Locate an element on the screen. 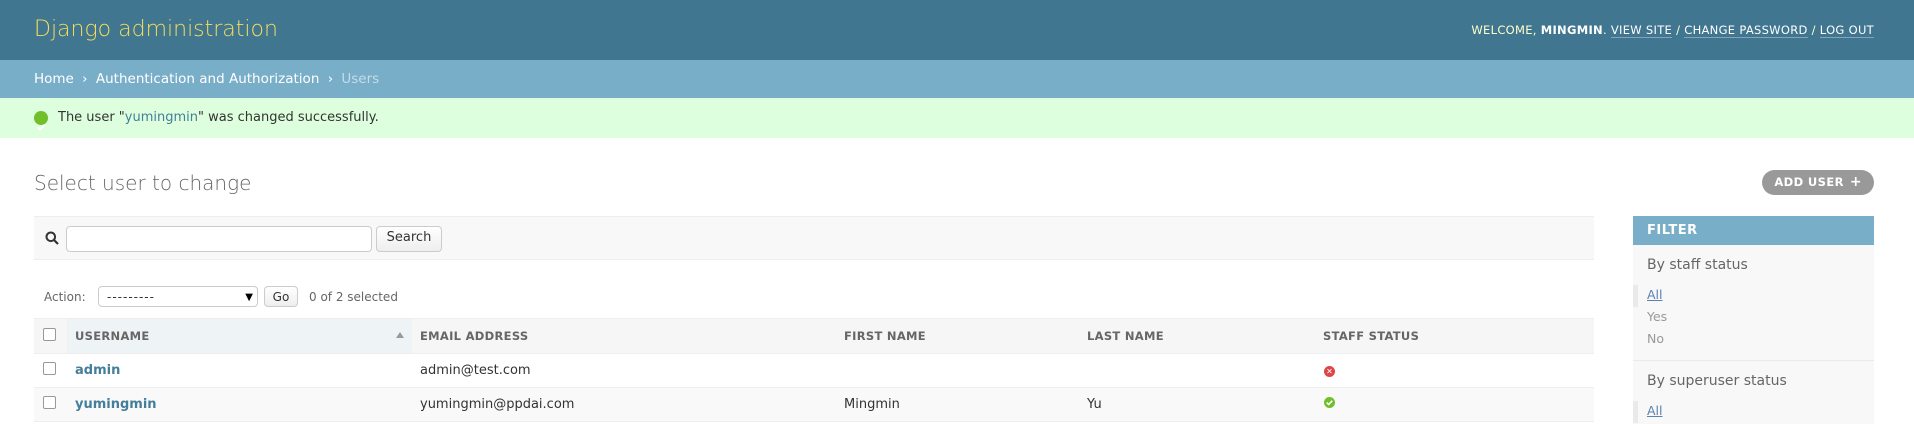 This screenshot has height=424, width=1914. email-value: yumingmin@ppdai.com is located at coordinates (497, 404).